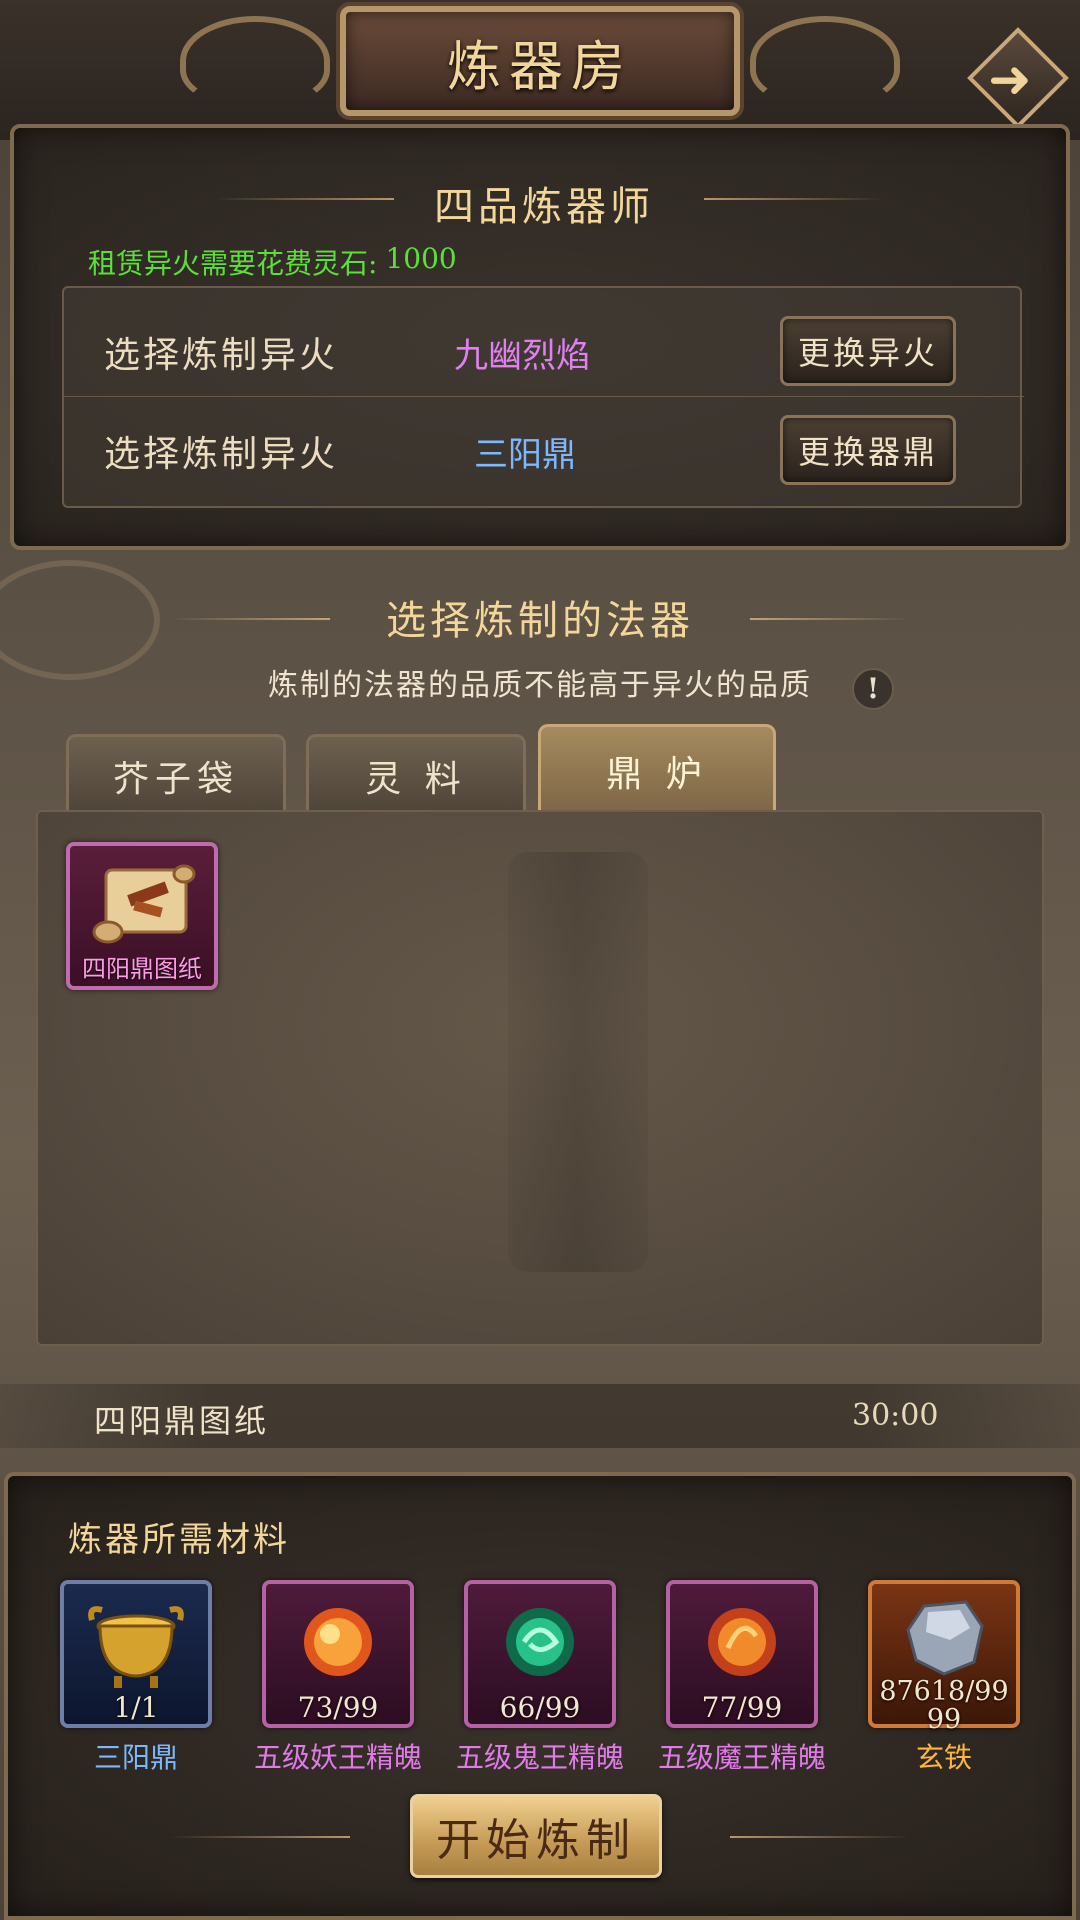  What do you see at coordinates (179, 1540) in the screenshot?
I see `materials-title: 炼器所需材料` at bounding box center [179, 1540].